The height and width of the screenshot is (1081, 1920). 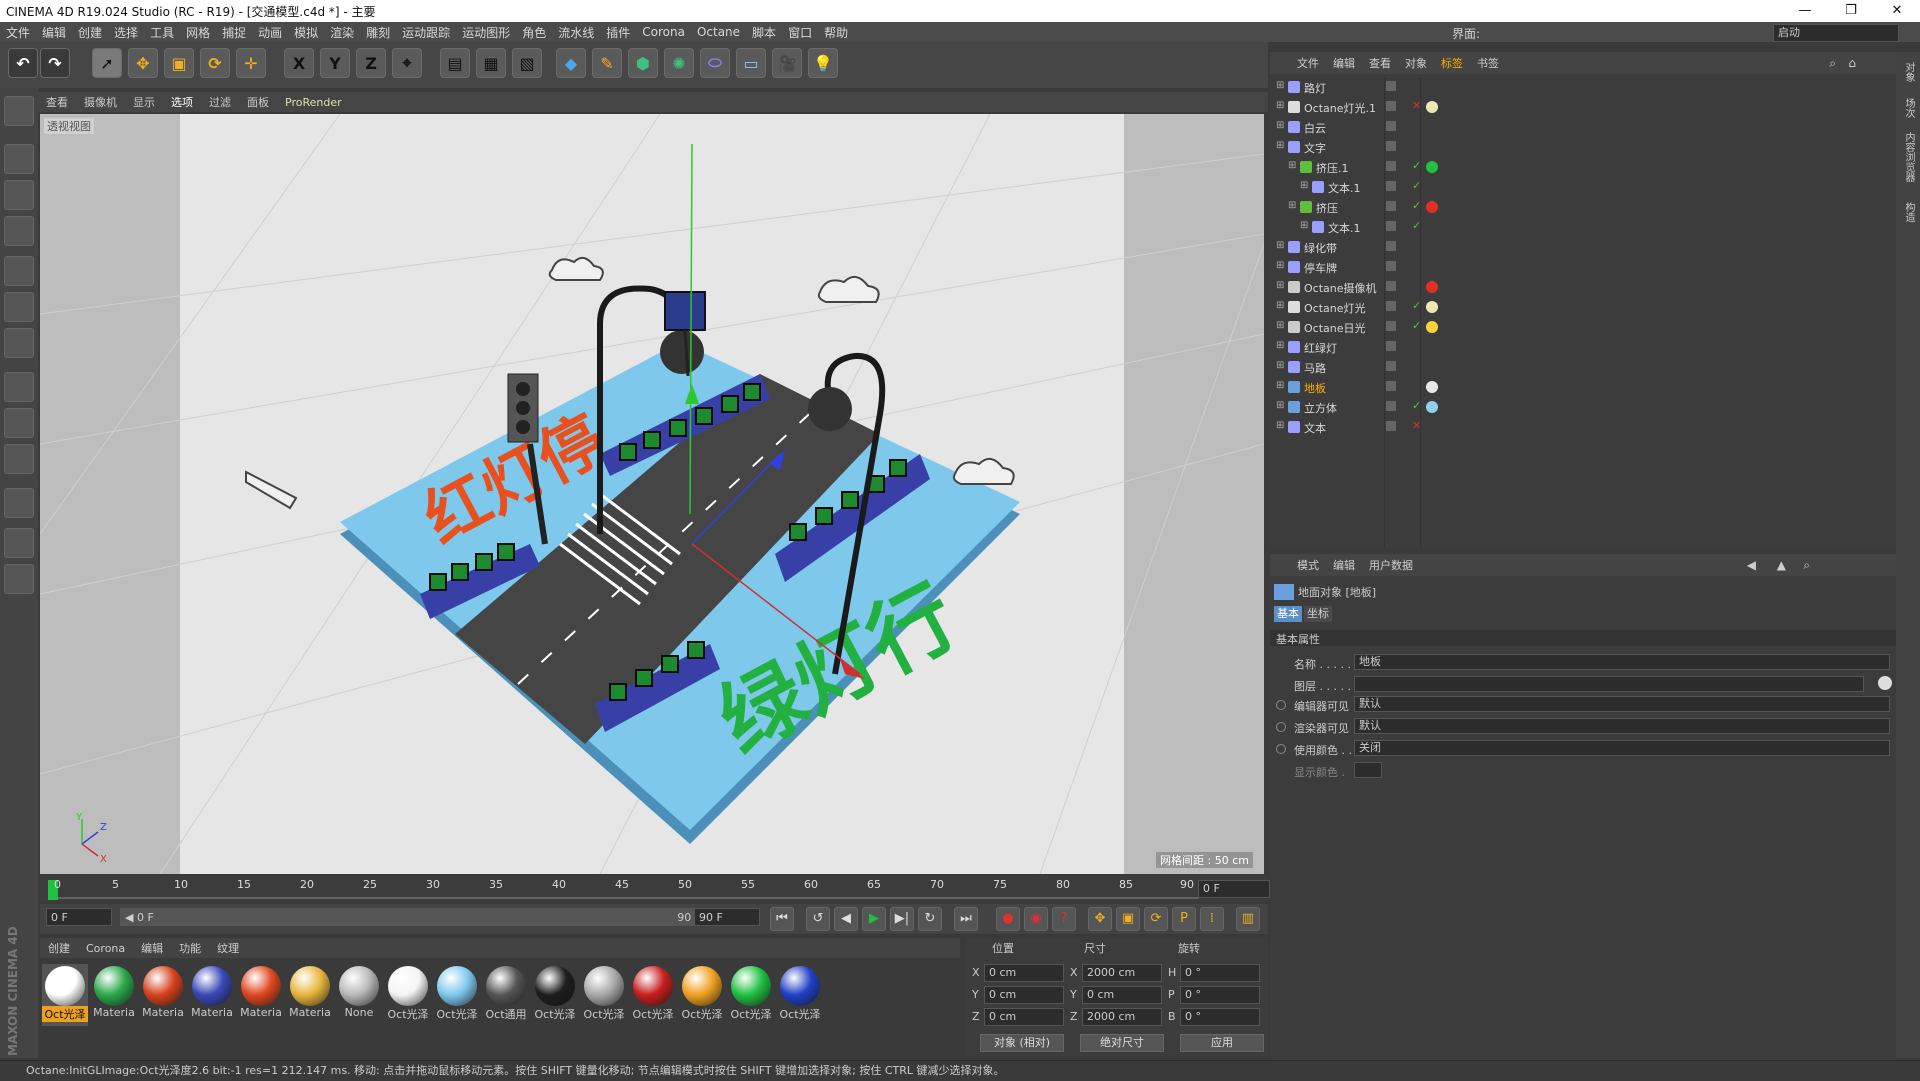 I want to click on scale-icon: ▣, so click(x=179, y=63).